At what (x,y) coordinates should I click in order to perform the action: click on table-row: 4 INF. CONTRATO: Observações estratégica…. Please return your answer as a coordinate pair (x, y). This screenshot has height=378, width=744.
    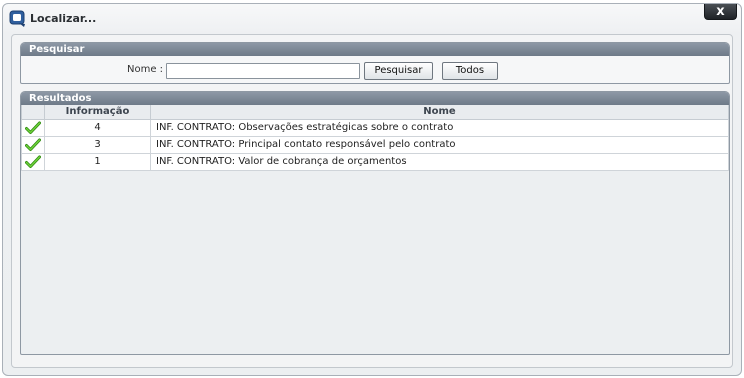
    Looking at the image, I should click on (375, 127).